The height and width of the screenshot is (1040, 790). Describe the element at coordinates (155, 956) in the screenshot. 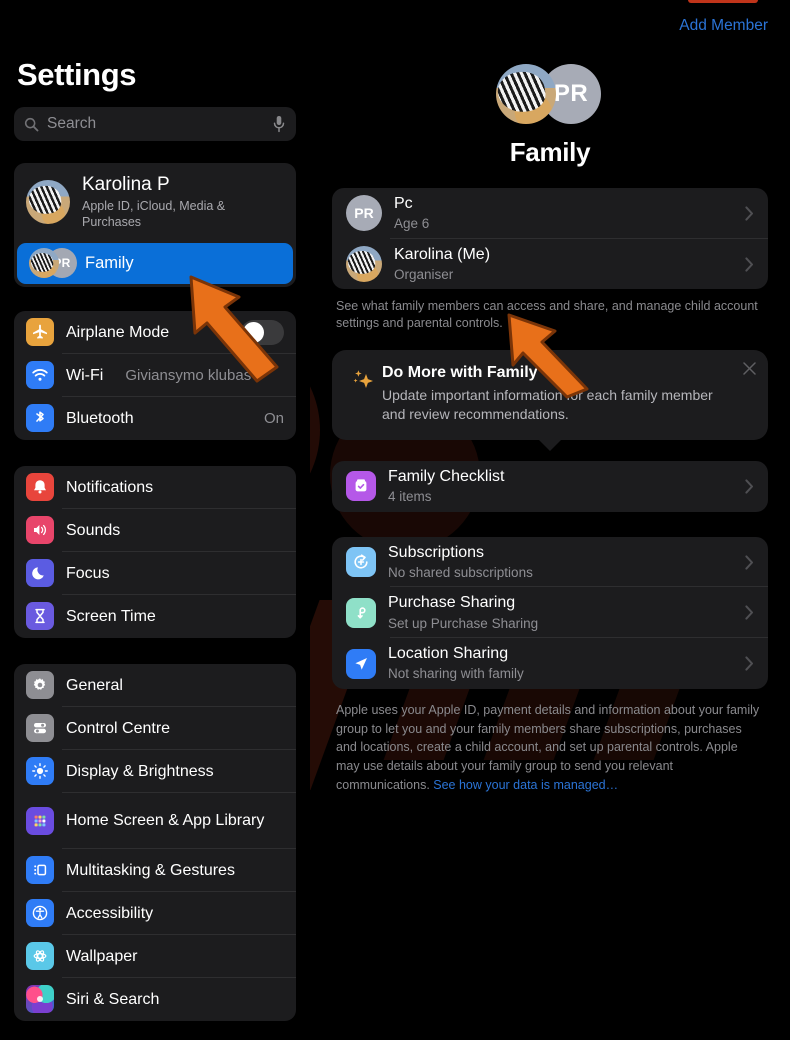

I see `sidebar-item-wallpaper: Wallpaper` at that location.